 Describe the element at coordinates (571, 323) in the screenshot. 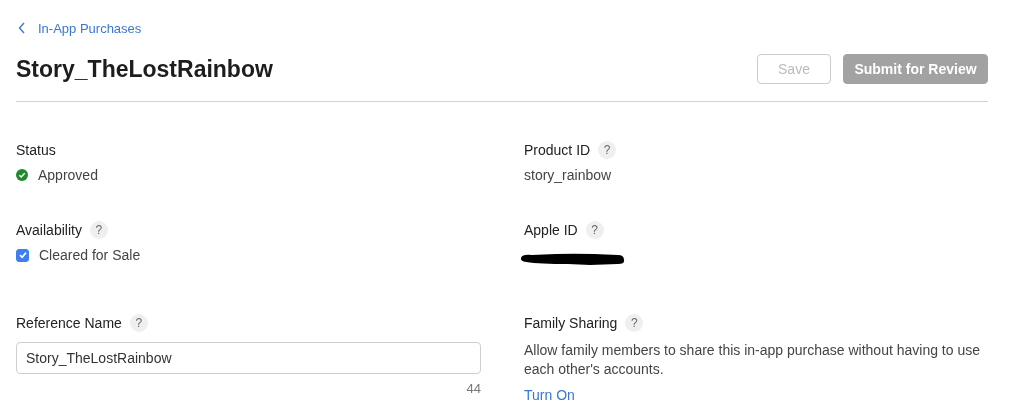

I see `field-label: Family Sharing` at that location.